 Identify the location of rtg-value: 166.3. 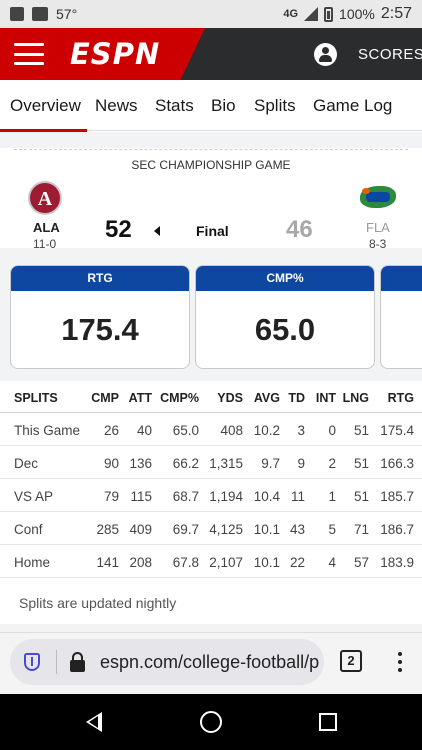
(397, 463).